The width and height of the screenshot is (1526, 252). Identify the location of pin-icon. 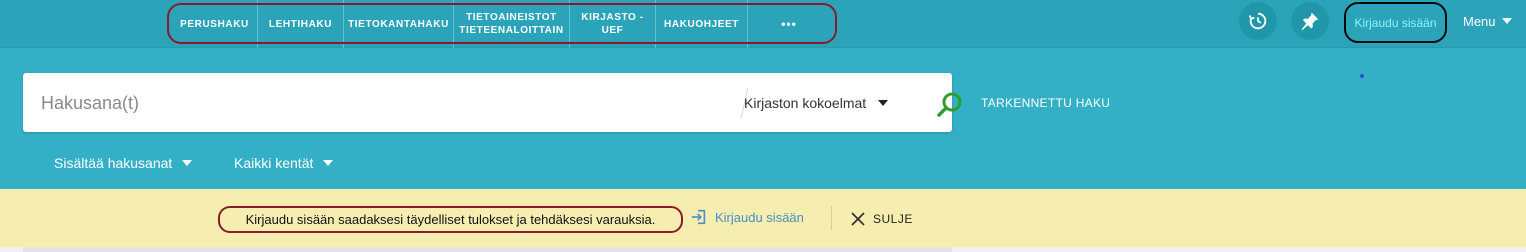
(1310, 21).